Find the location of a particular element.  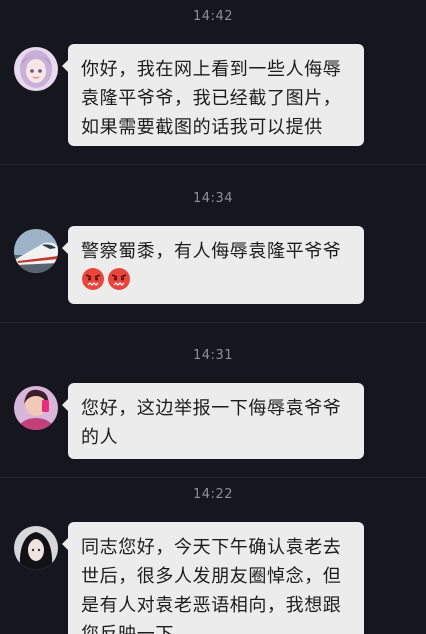

message-line: 您反映一下 is located at coordinates (216, 627).